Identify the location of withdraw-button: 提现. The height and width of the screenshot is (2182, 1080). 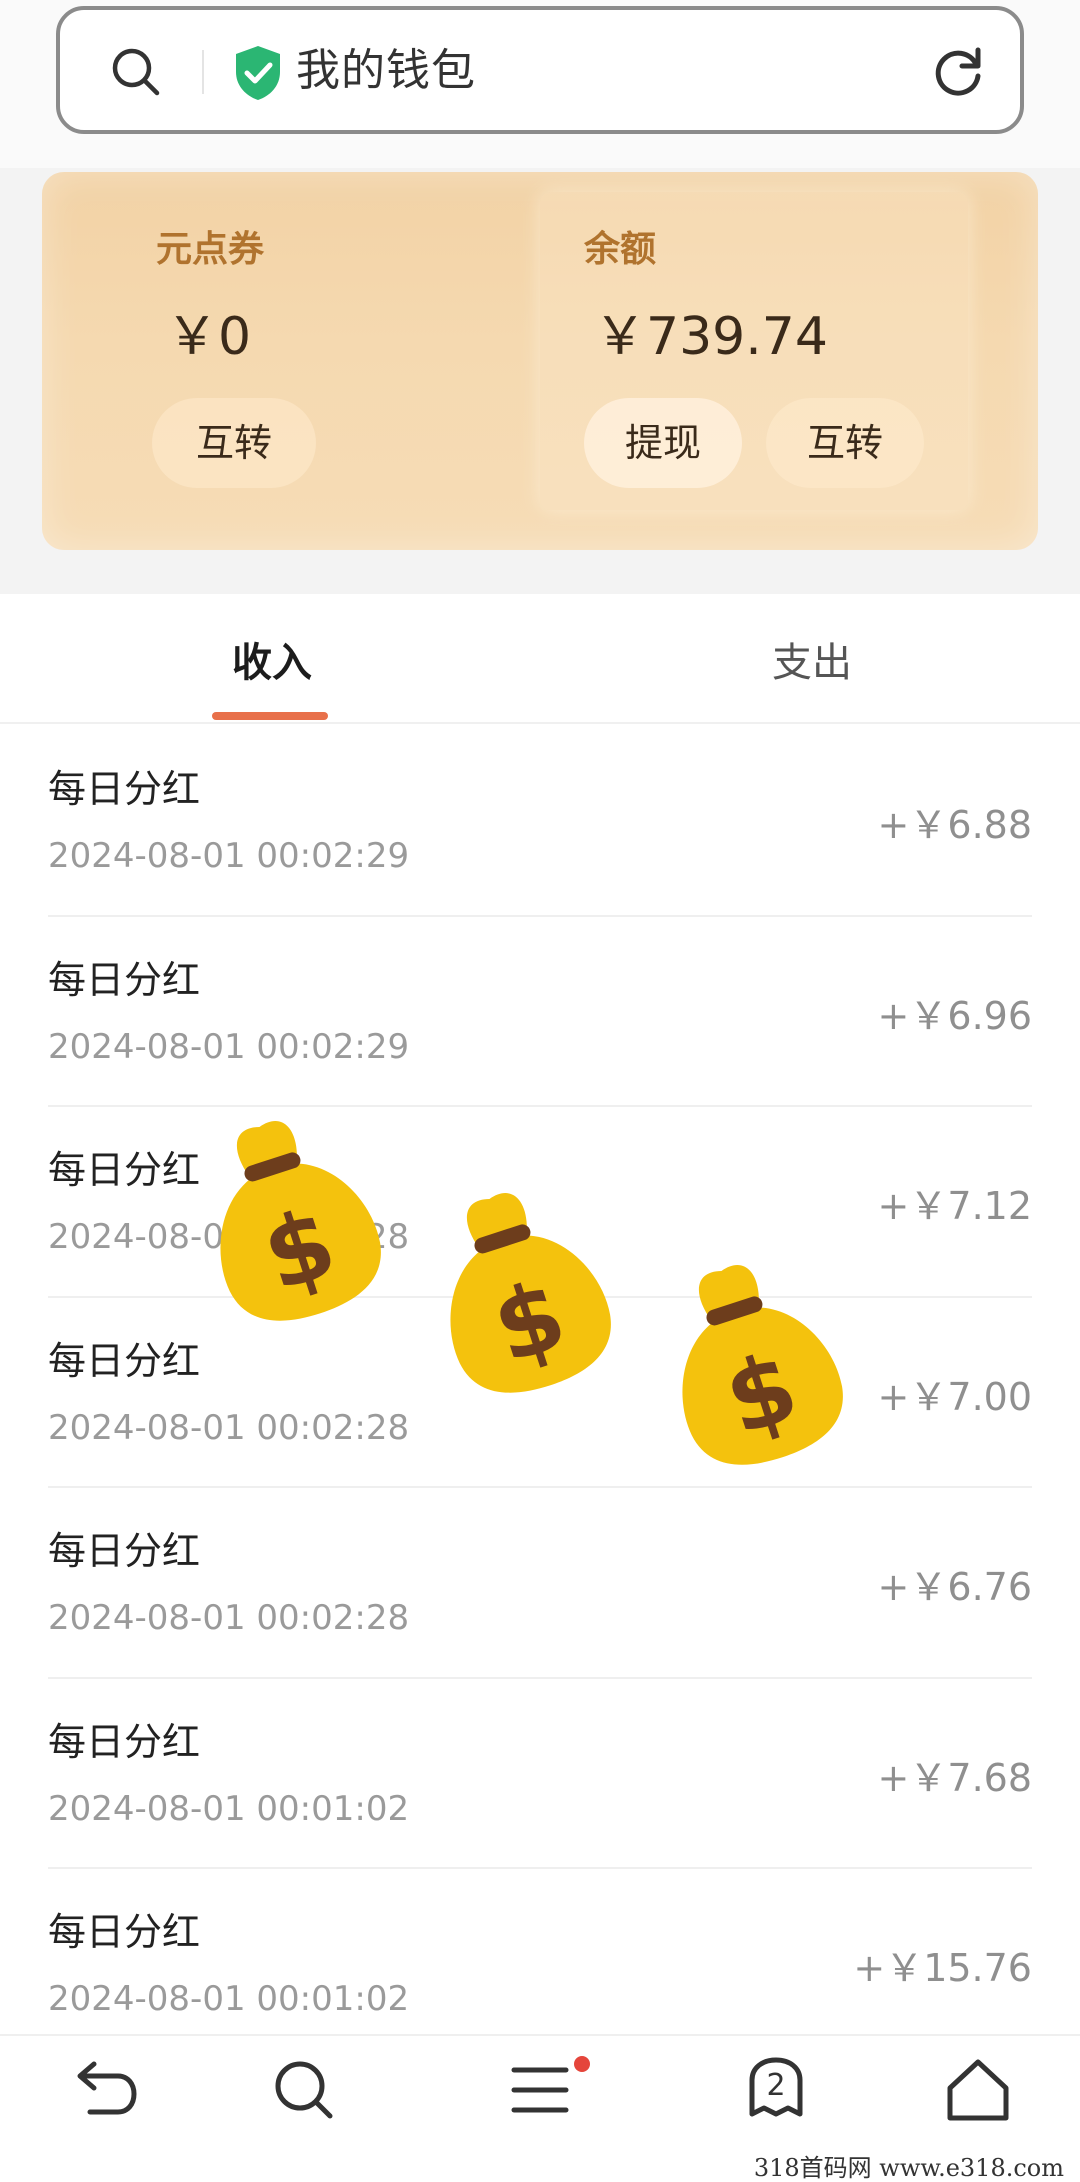
(663, 443).